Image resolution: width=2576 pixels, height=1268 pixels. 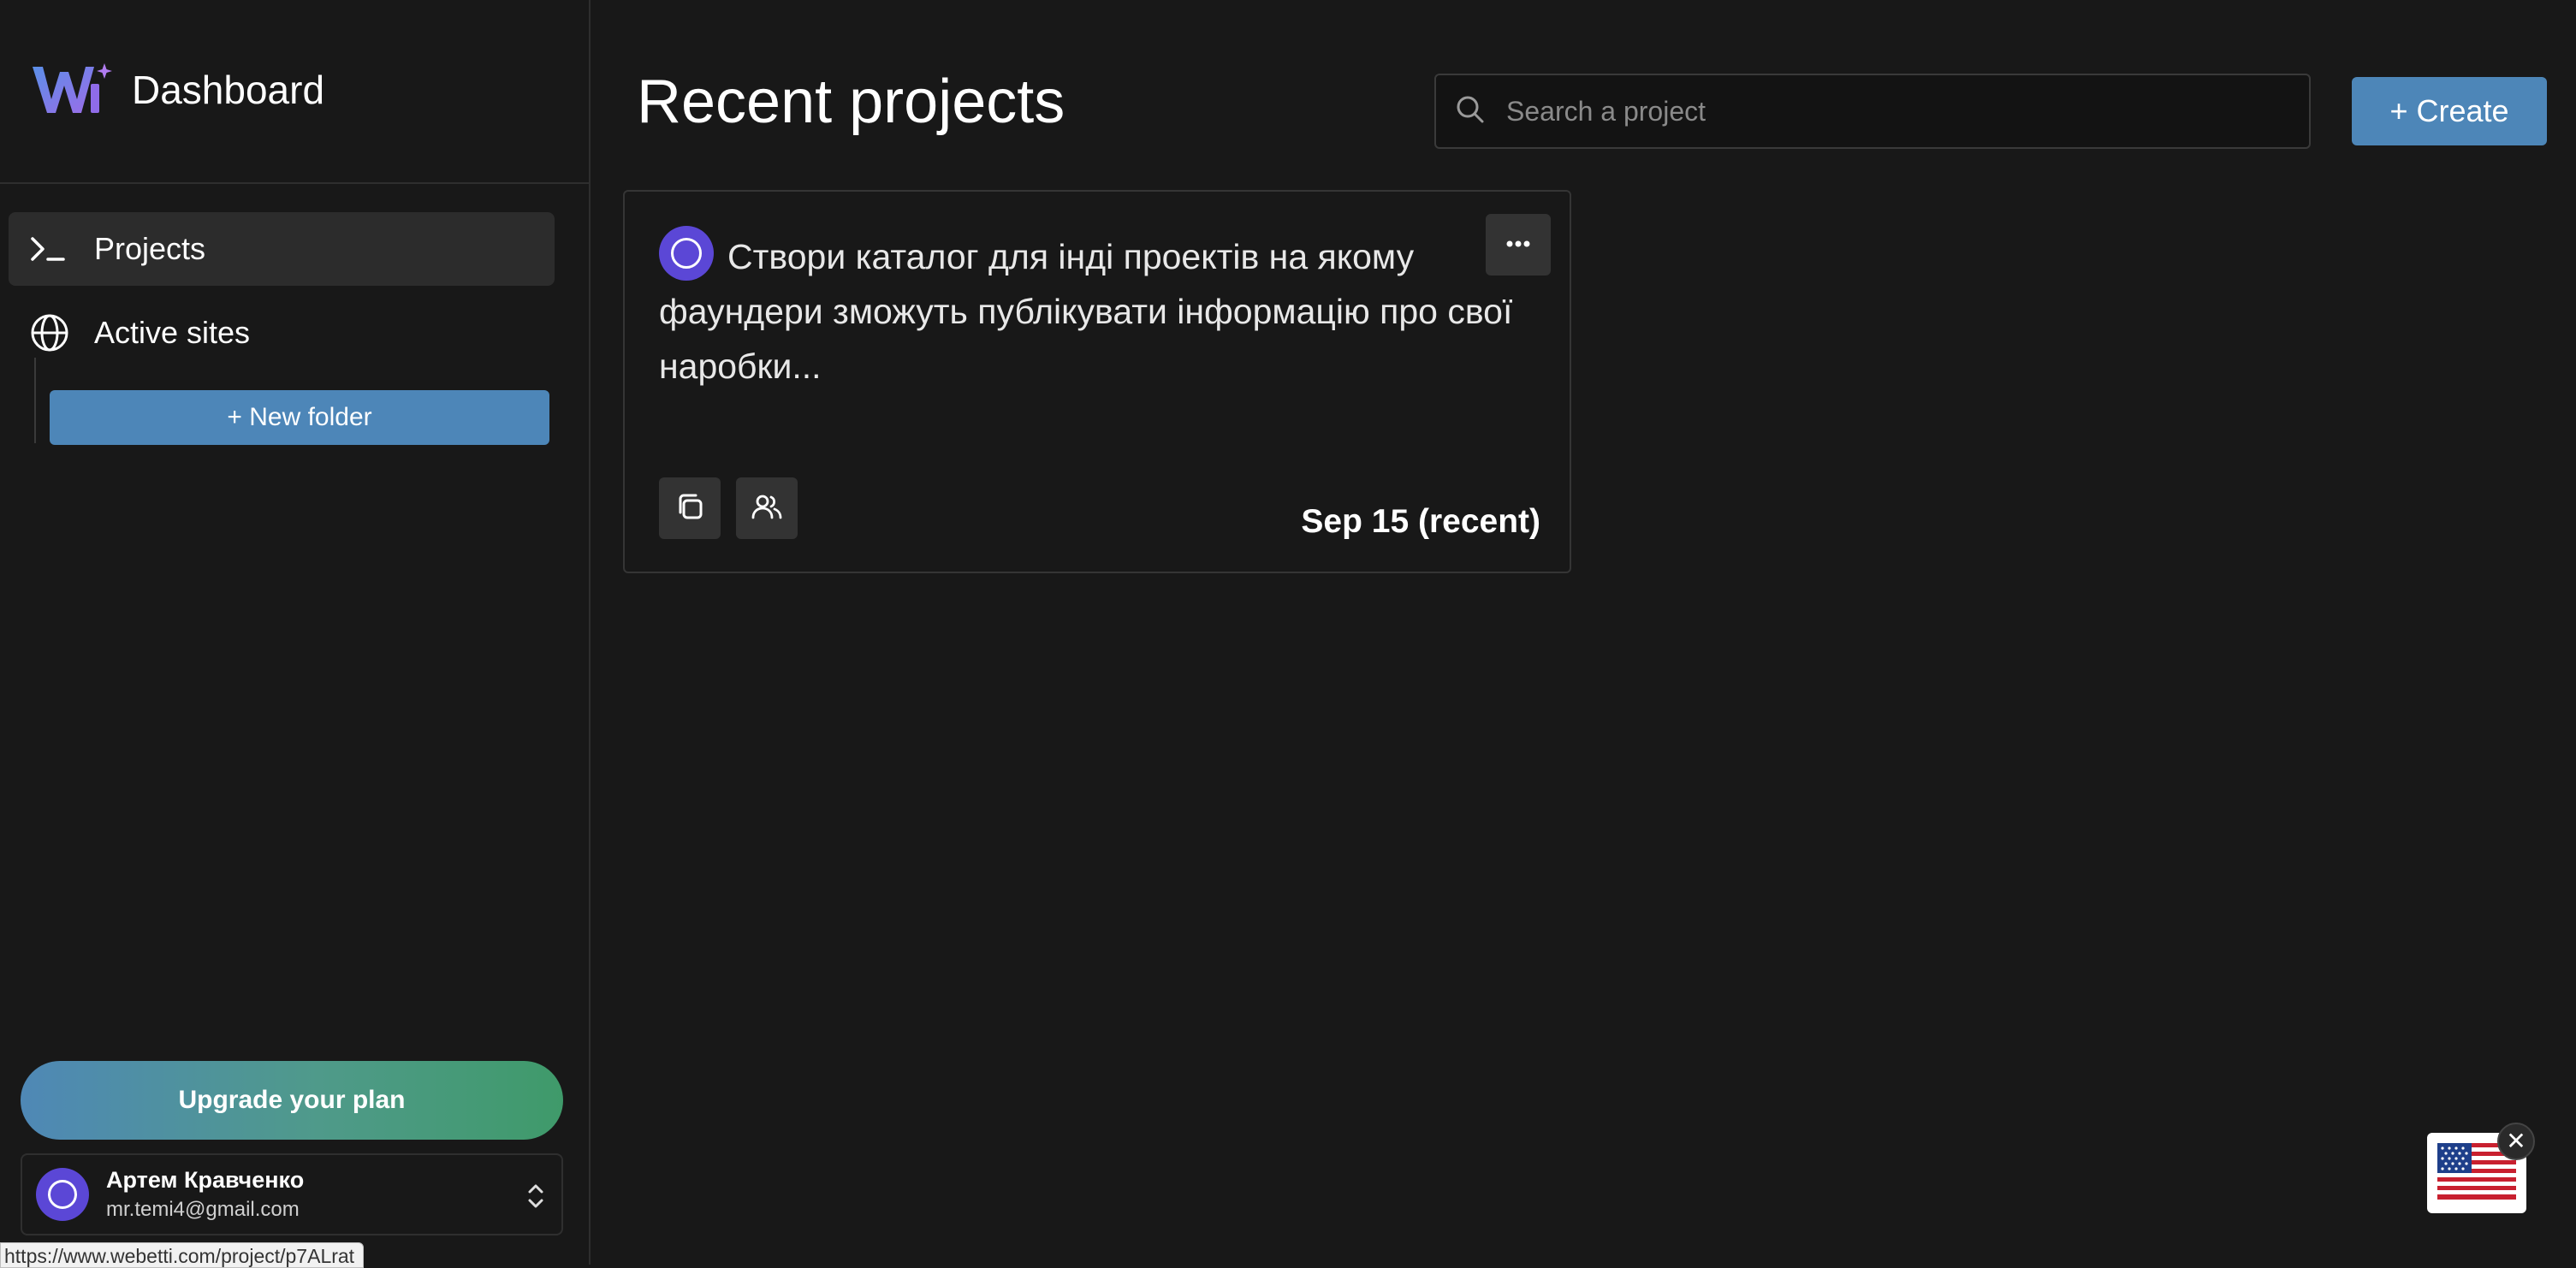 I want to click on search-box, so click(x=1872, y=111).